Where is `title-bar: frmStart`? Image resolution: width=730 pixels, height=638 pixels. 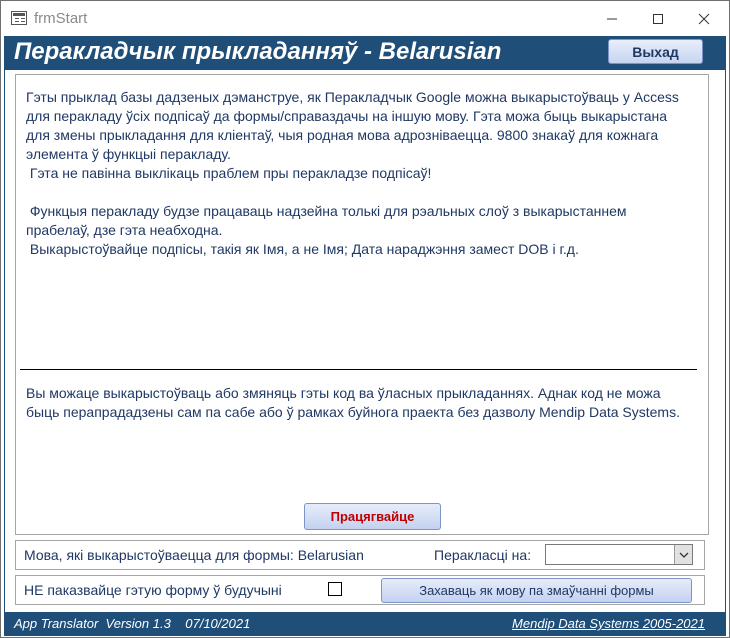 title-bar: frmStart is located at coordinates (365, 18).